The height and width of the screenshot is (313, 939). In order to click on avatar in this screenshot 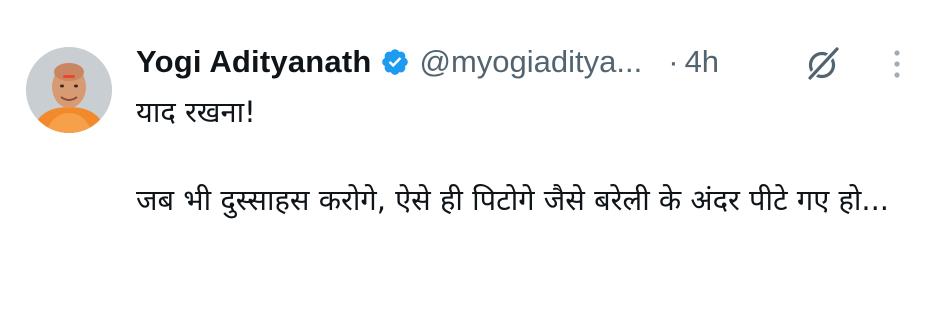, I will do `click(69, 90)`.